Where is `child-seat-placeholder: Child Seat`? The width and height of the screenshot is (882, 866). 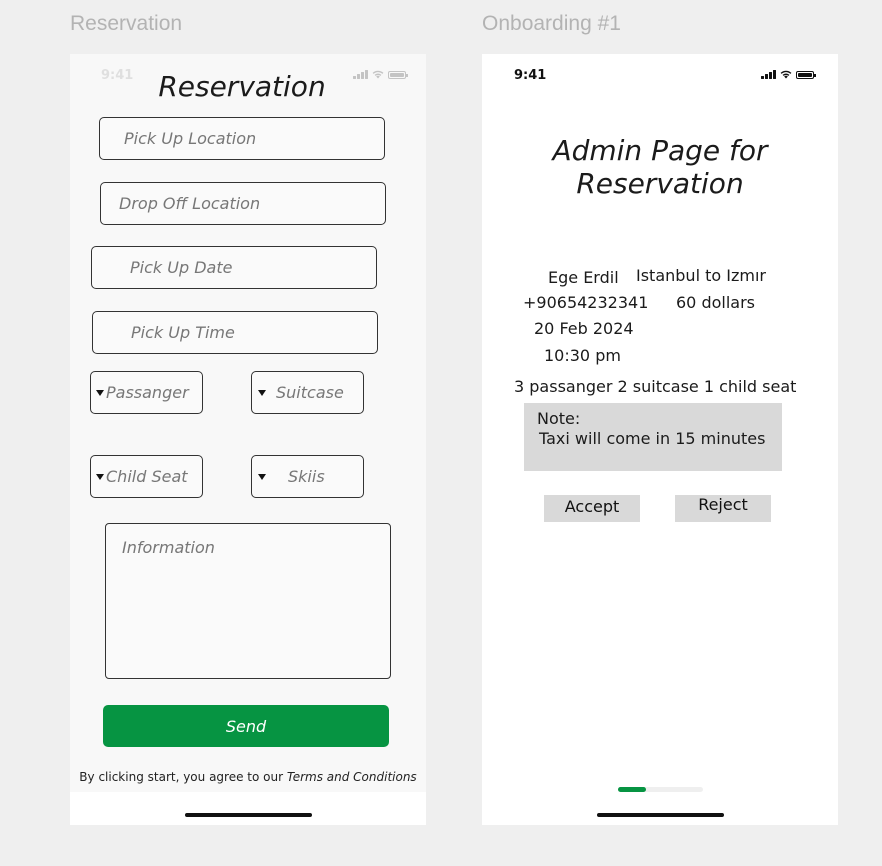
child-seat-placeholder: Child Seat is located at coordinates (147, 476).